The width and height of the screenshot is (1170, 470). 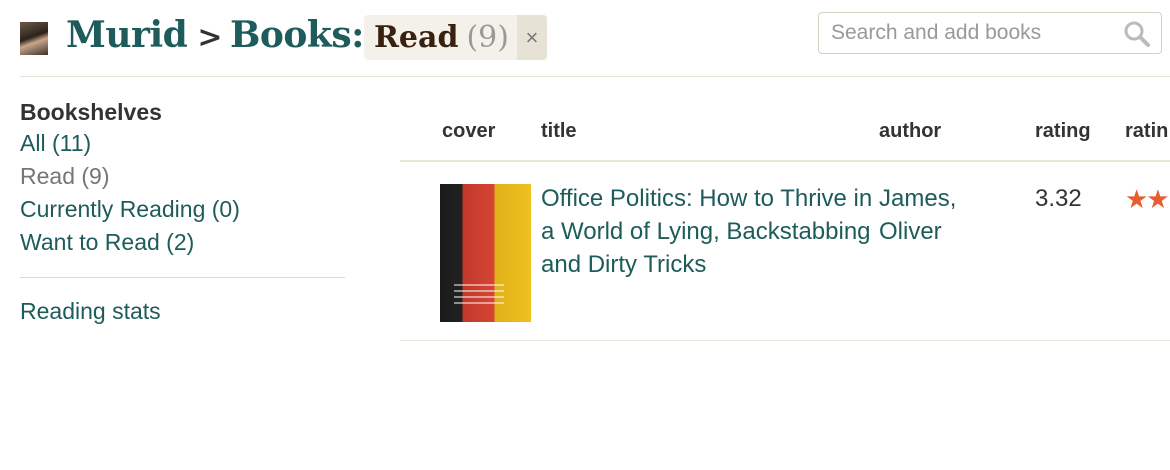 I want to click on shelf-item-currently-reading: Currently Reading (0), so click(x=182, y=209).